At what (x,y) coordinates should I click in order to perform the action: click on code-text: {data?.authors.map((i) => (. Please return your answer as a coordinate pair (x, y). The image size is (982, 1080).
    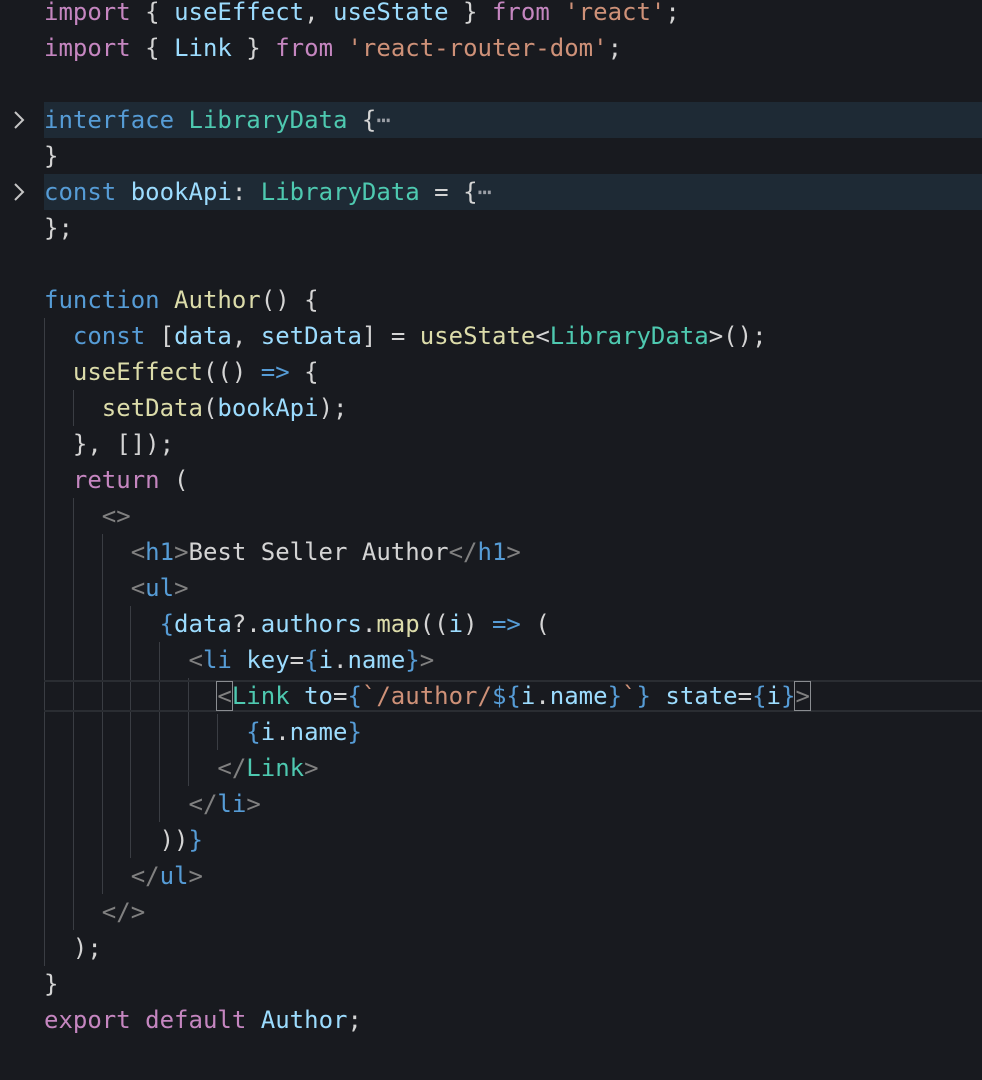
    Looking at the image, I should click on (297, 624).